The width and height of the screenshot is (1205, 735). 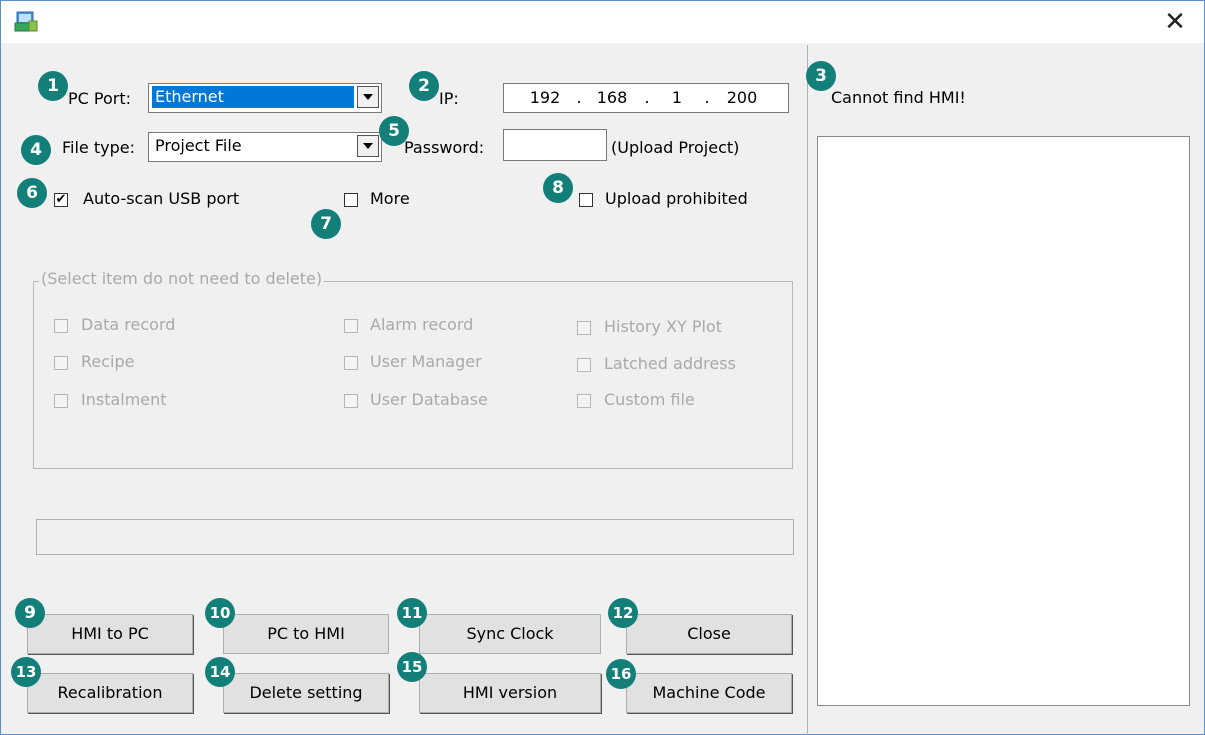 I want to click on data-record-checkbox, so click(x=61, y=326).